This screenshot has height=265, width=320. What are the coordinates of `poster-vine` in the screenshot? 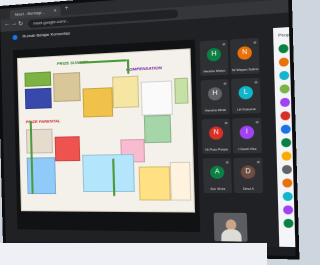 It's located at (128, 66).